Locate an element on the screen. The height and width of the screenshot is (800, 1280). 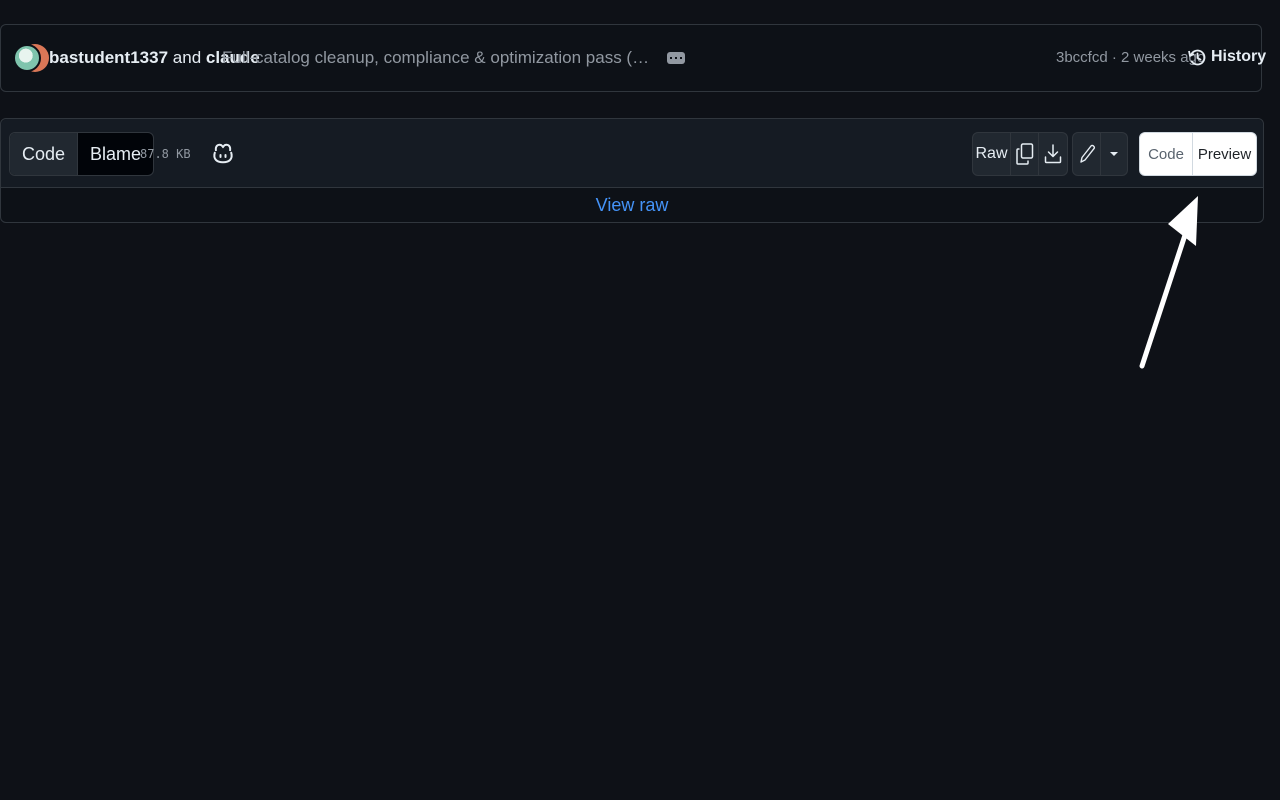
copilot-icon is located at coordinates (223, 154).